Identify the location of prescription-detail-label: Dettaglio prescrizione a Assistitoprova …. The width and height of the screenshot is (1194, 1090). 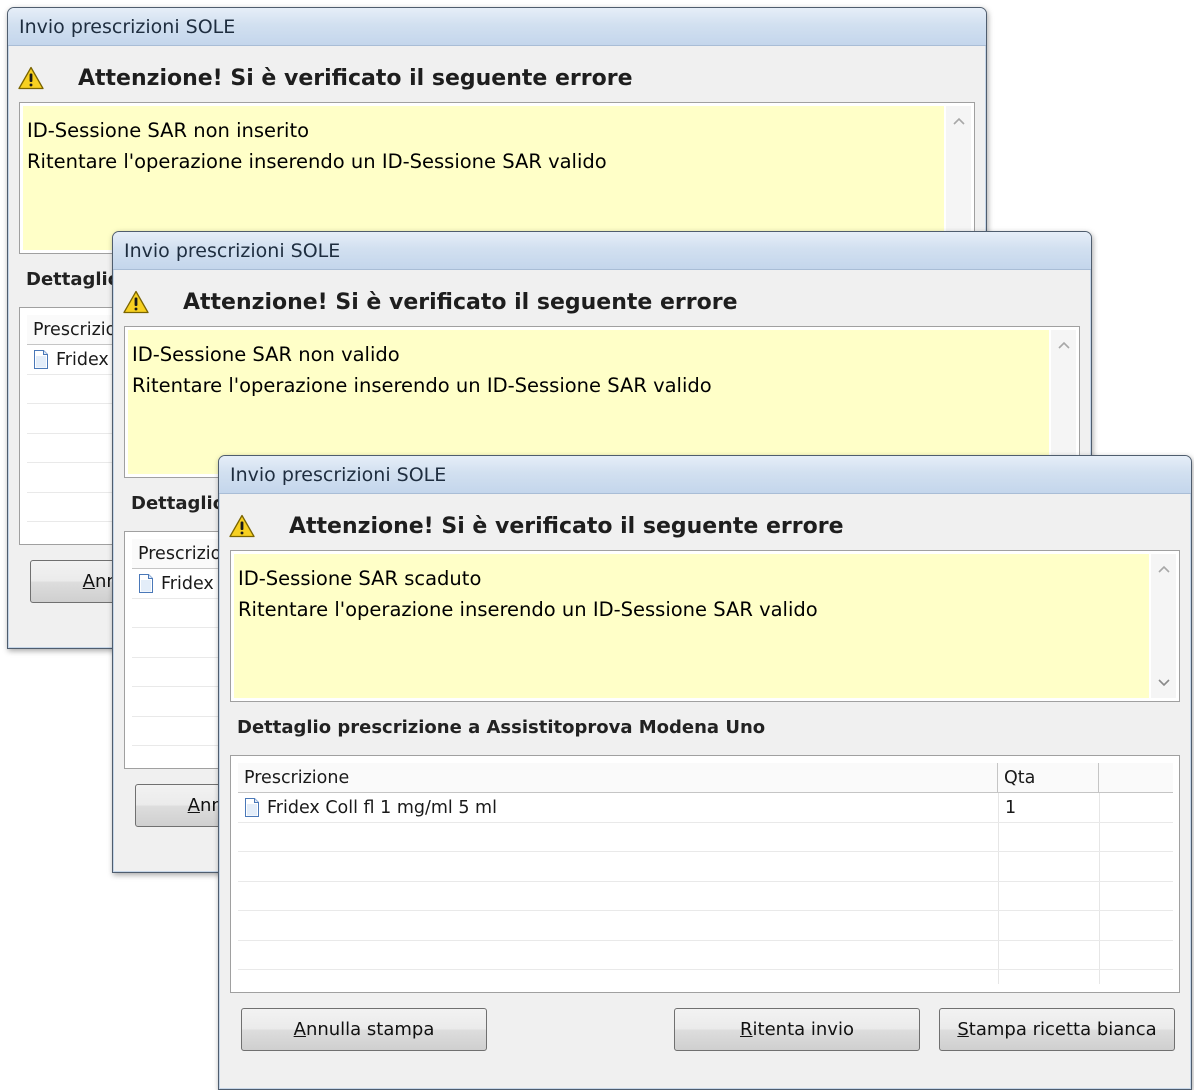
(501, 727).